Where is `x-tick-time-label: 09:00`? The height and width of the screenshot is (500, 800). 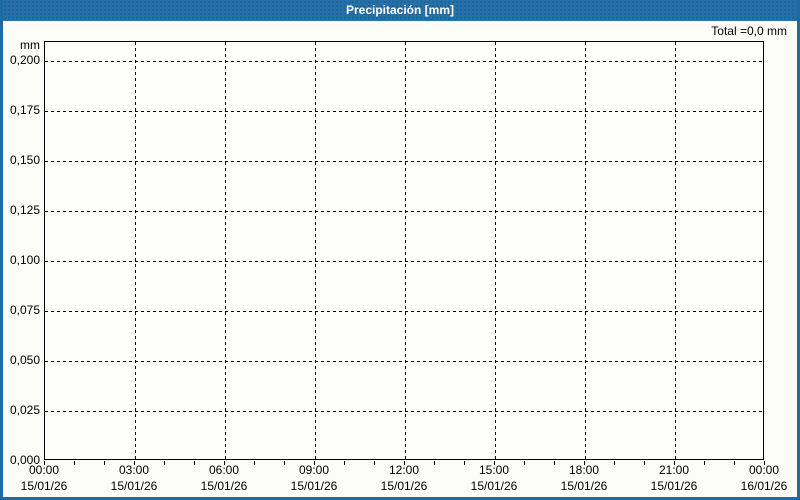
x-tick-time-label: 09:00 is located at coordinates (314, 470).